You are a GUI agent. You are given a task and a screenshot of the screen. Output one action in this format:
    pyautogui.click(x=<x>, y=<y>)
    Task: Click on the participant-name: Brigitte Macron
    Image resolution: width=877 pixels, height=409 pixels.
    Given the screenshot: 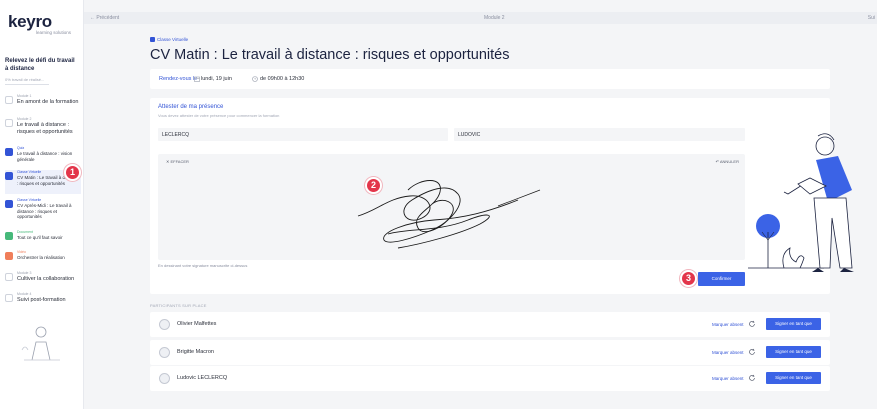 What is the action you would take?
    pyautogui.click(x=195, y=352)
    